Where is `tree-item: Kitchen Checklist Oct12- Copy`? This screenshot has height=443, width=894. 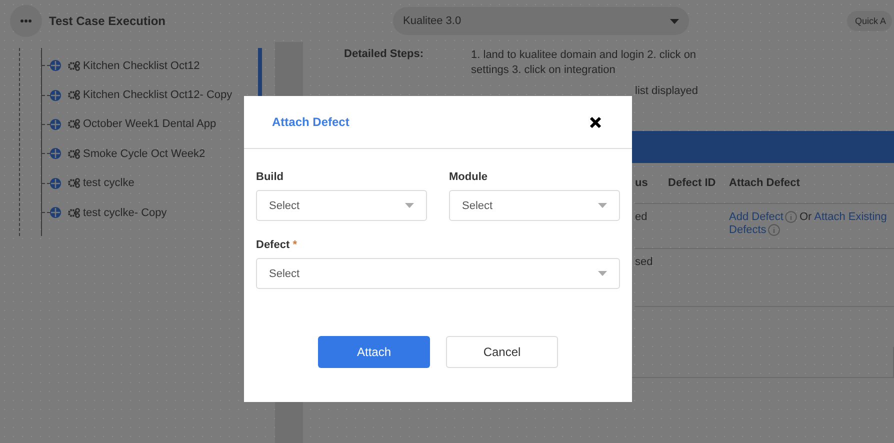
tree-item: Kitchen Checklist Oct12- Copy is located at coordinates (157, 95).